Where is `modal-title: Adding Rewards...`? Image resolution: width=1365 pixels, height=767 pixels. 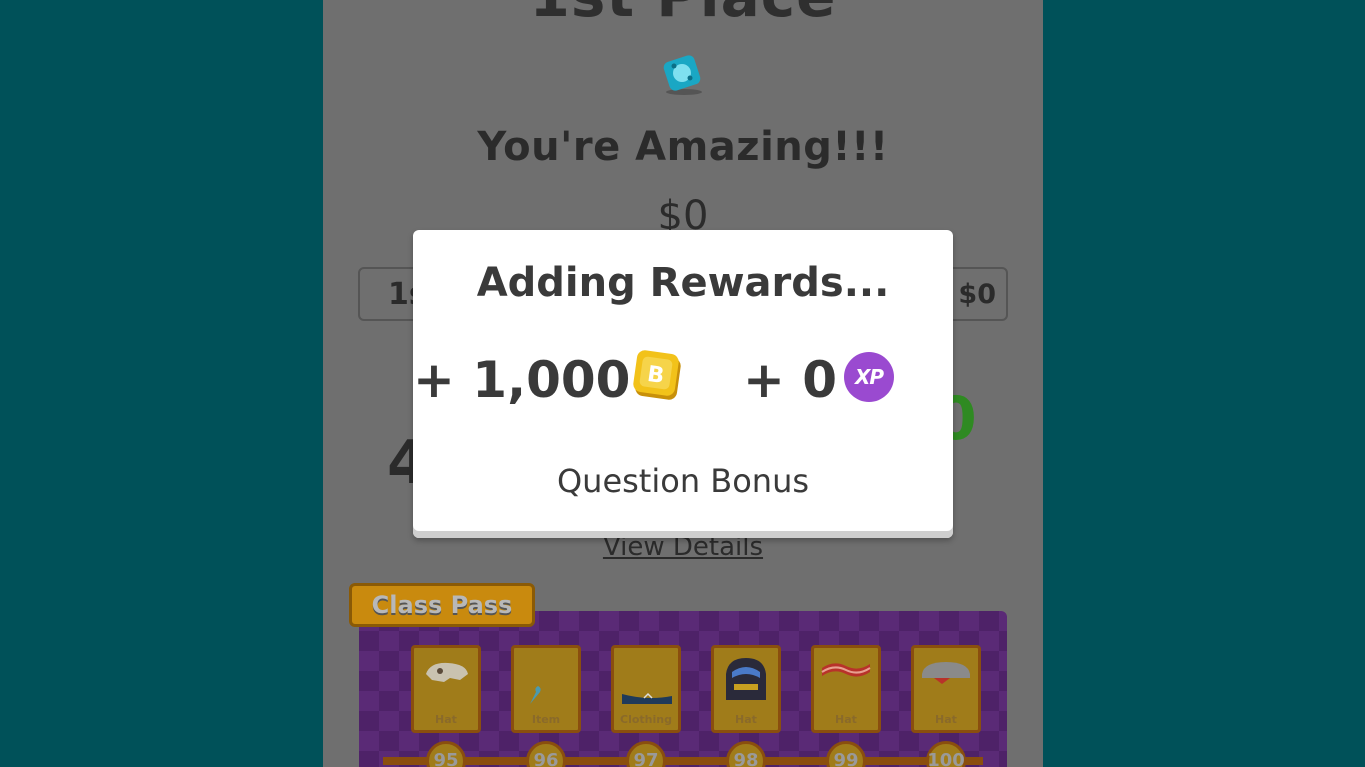
modal-title: Adding Rewards... is located at coordinates (683, 283).